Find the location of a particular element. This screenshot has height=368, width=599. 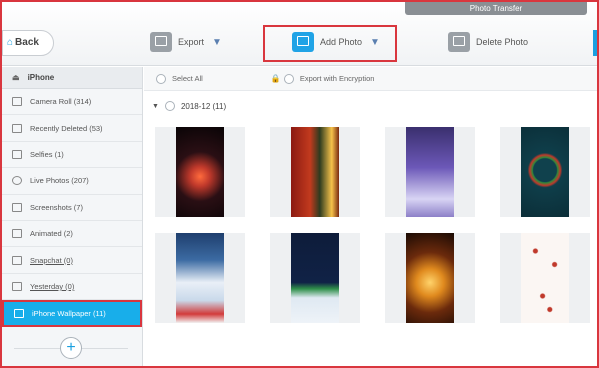

christmas-tree-bokeh-image is located at coordinates (200, 172).